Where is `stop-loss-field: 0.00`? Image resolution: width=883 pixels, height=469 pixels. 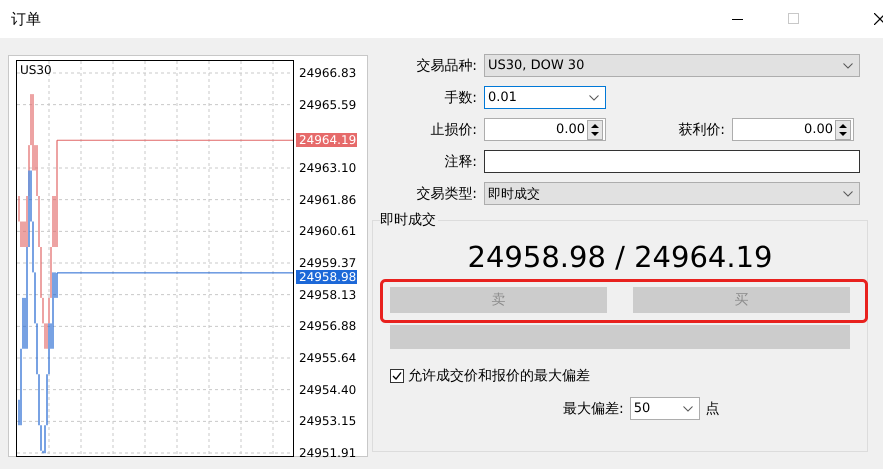
stop-loss-field: 0.00 is located at coordinates (545, 129).